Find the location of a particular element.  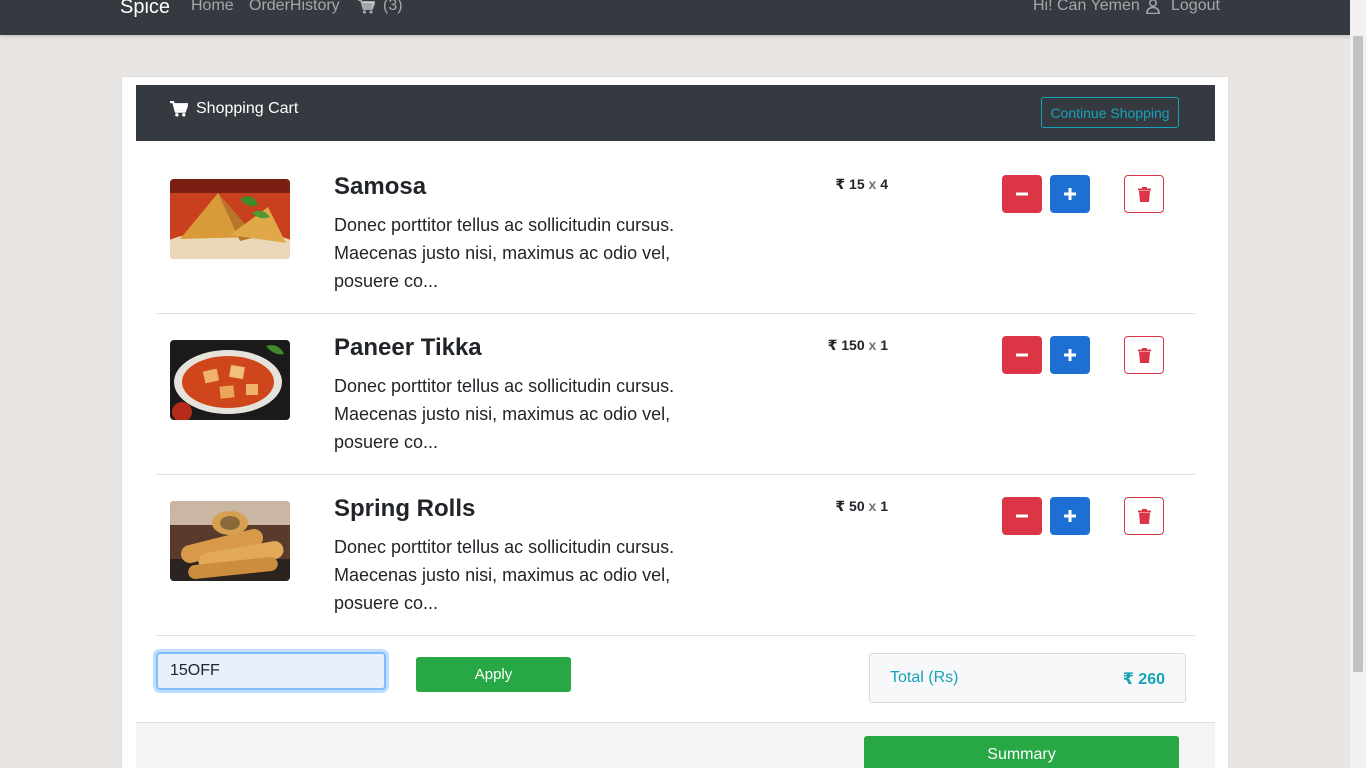

item-name: Samosa is located at coordinates (380, 186).